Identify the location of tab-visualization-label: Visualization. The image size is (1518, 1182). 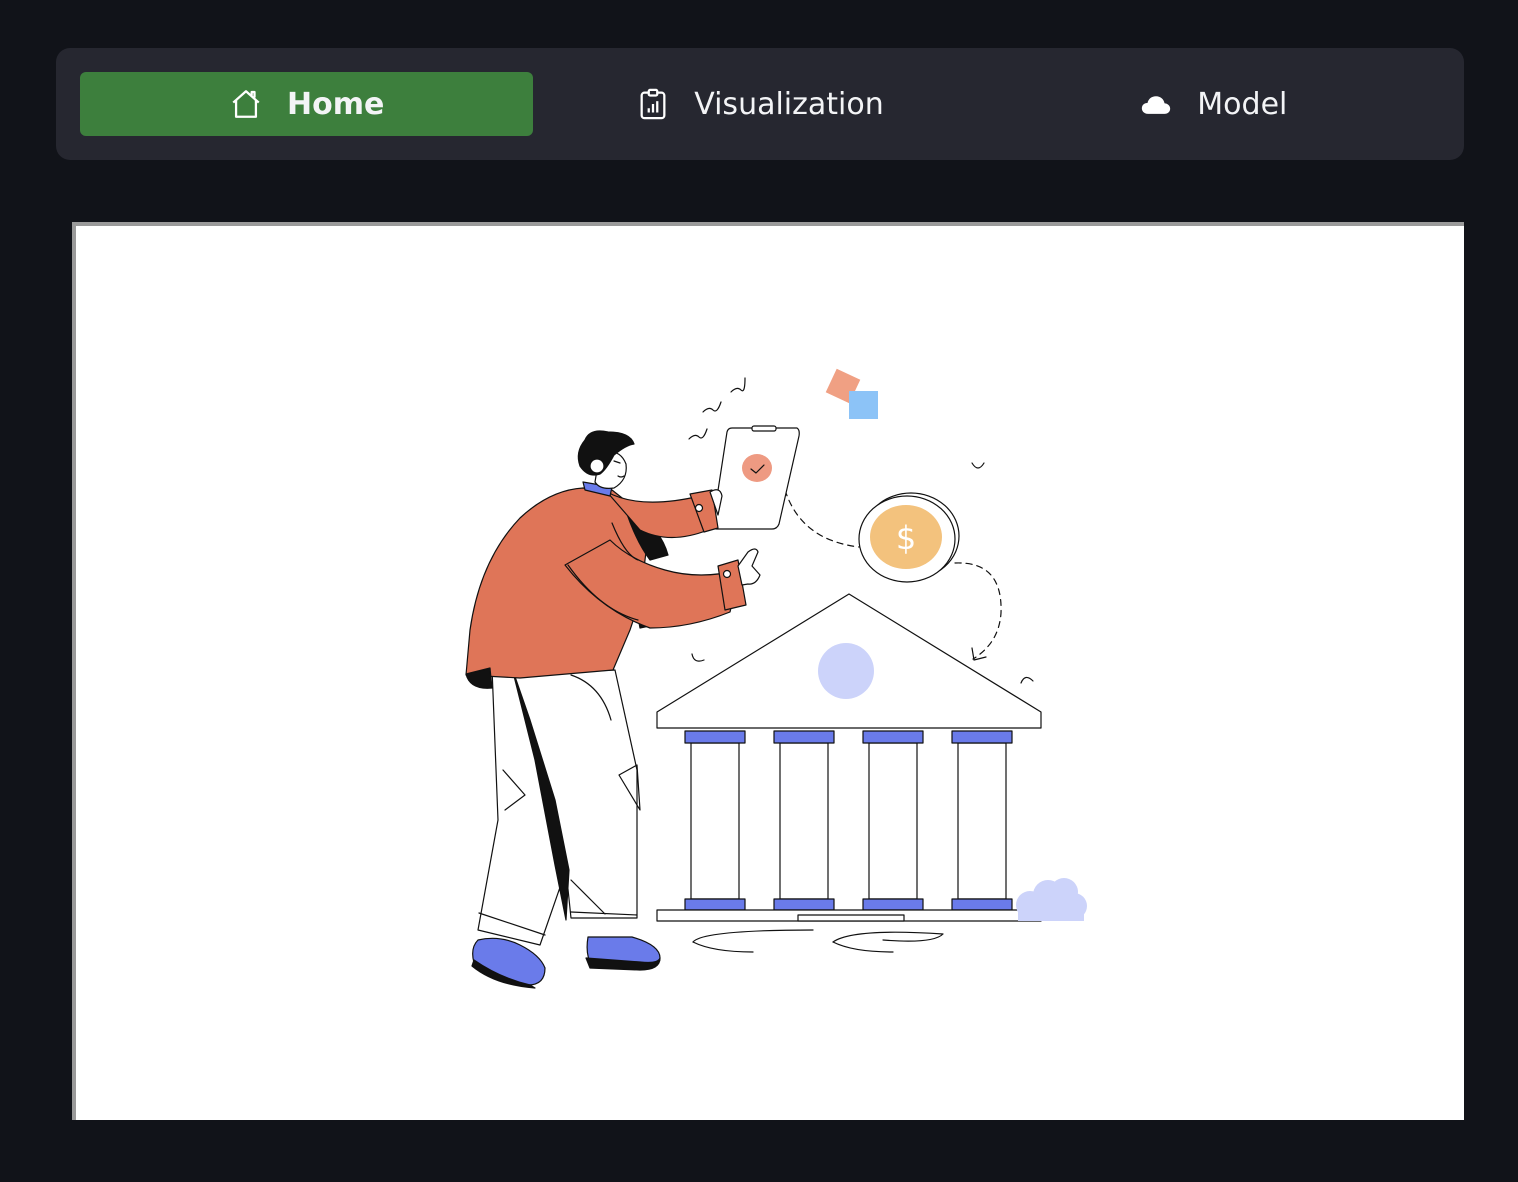
(789, 104).